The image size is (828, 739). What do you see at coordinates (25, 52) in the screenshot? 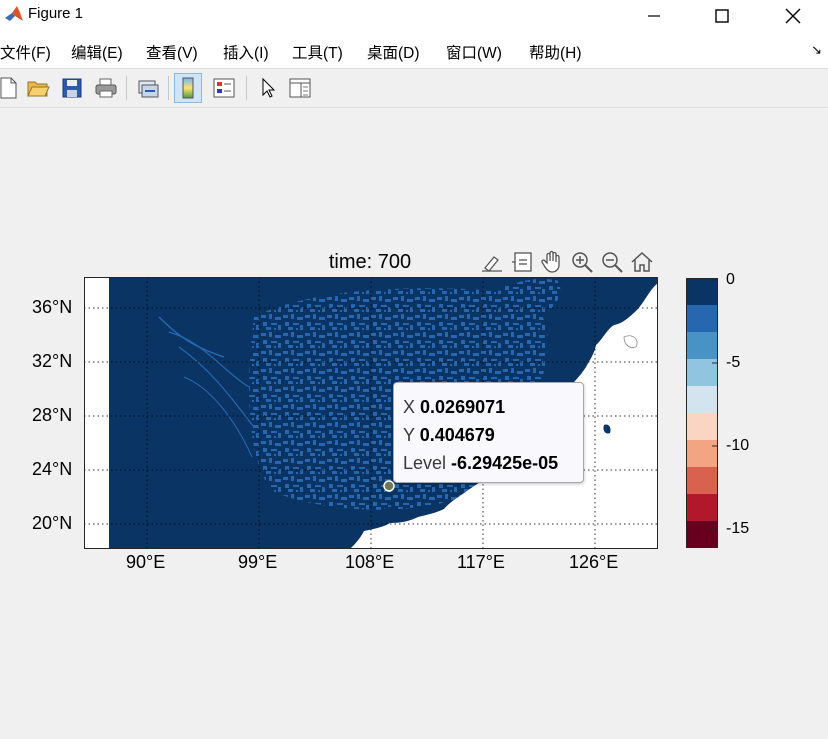
I see `menu-file: 文件(F)` at bounding box center [25, 52].